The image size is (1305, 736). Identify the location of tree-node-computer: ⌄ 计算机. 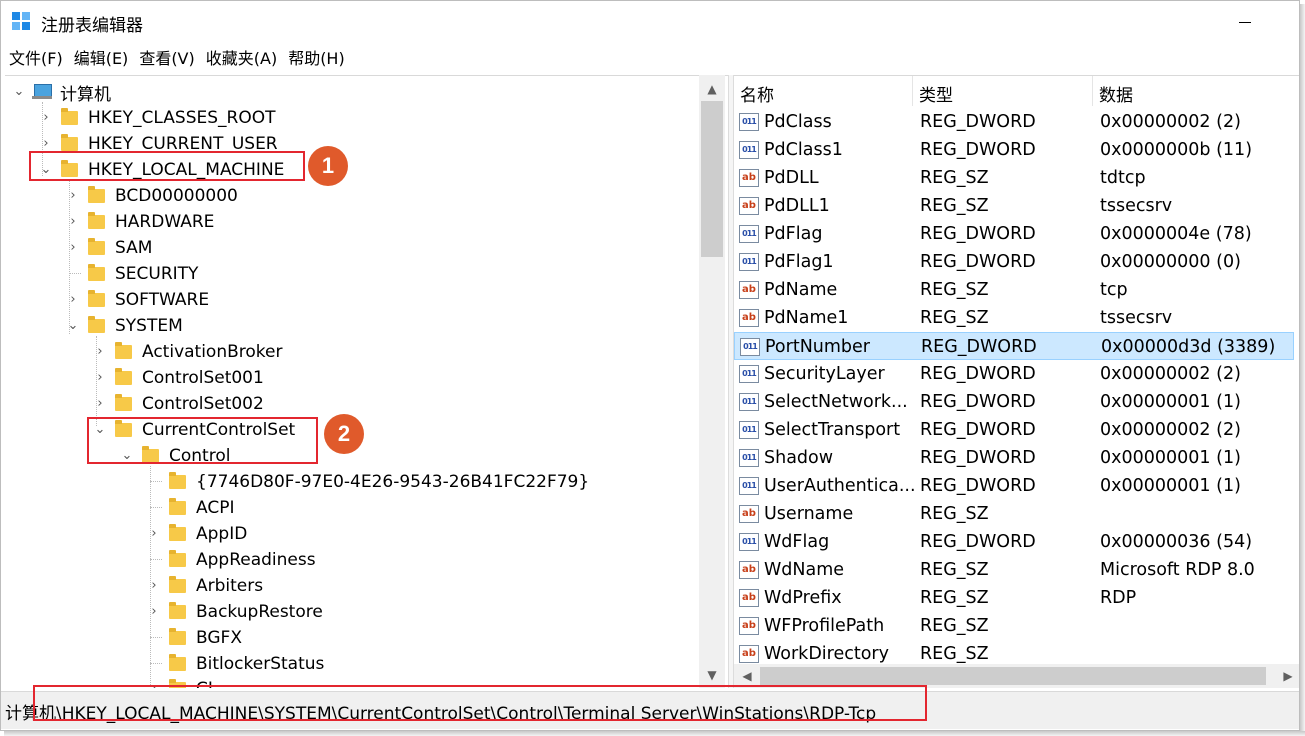
(60, 92).